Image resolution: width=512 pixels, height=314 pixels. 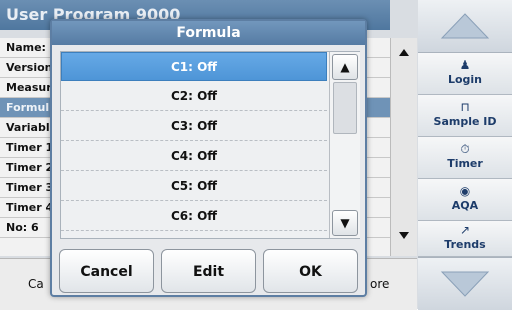 I want to click on trends-button: ↗ Trends, so click(x=465, y=239).